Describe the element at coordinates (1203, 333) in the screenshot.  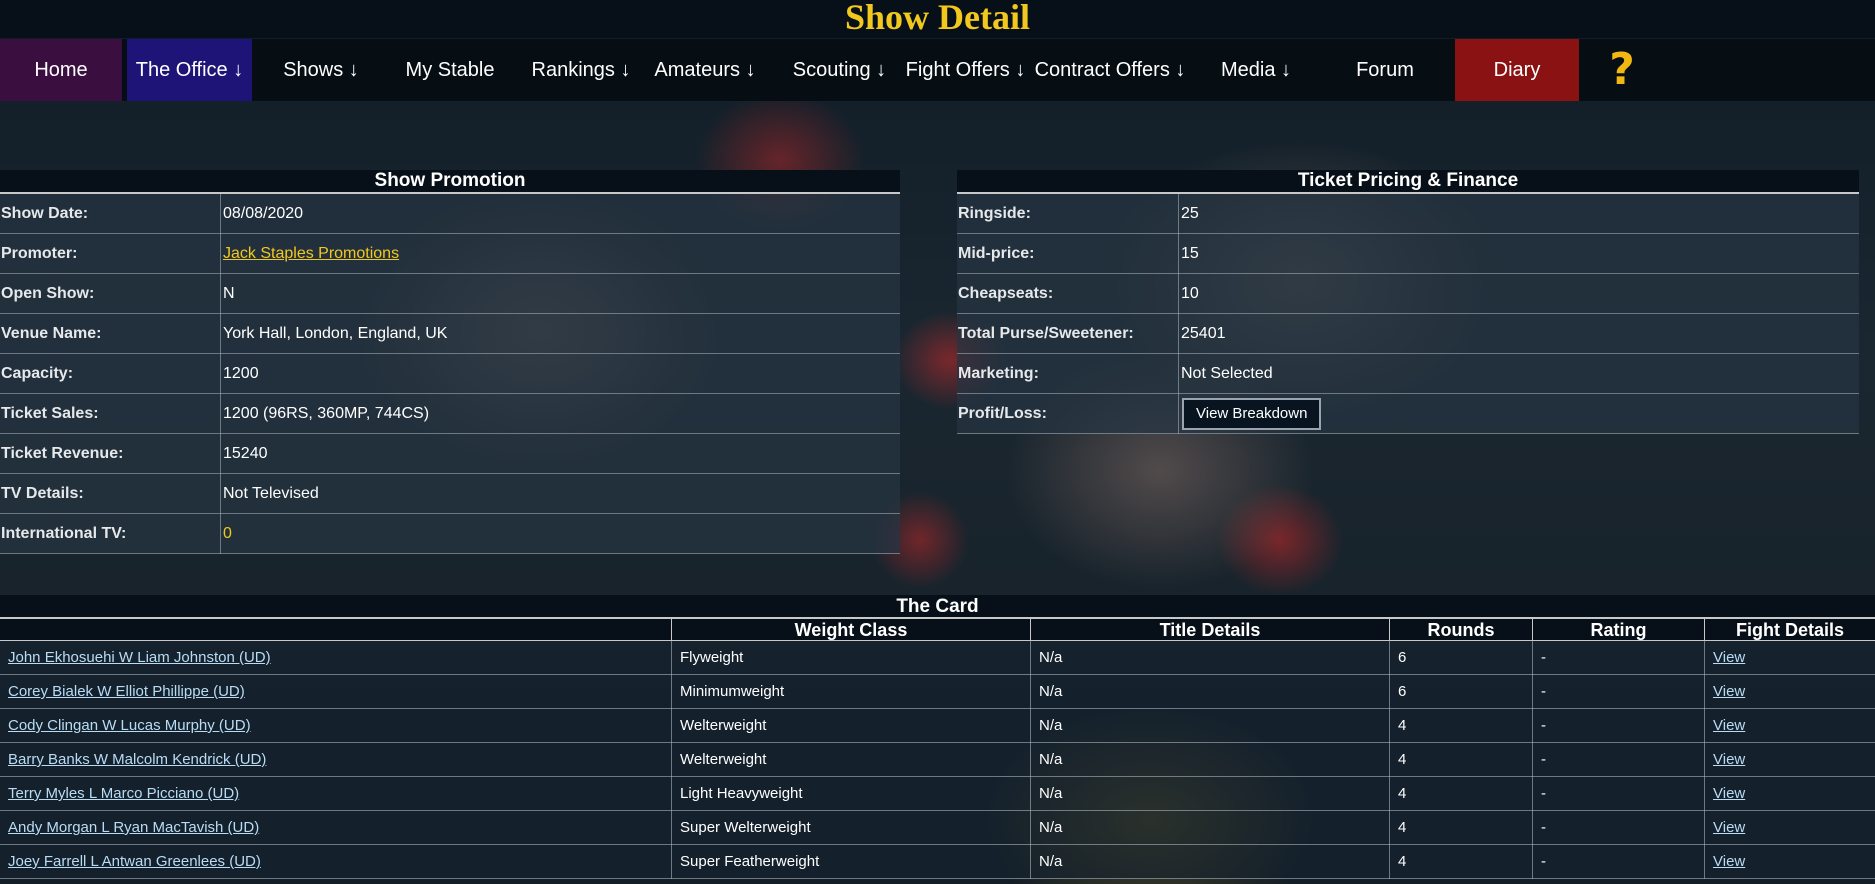
I see `finance-total-purse-value: 25401` at that location.